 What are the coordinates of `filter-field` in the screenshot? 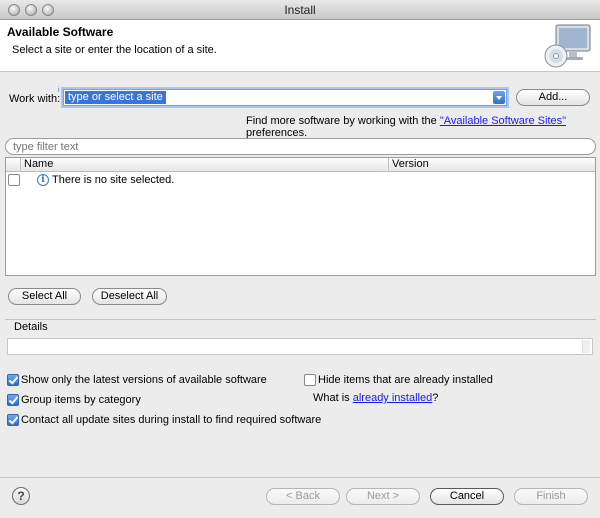 It's located at (300, 146).